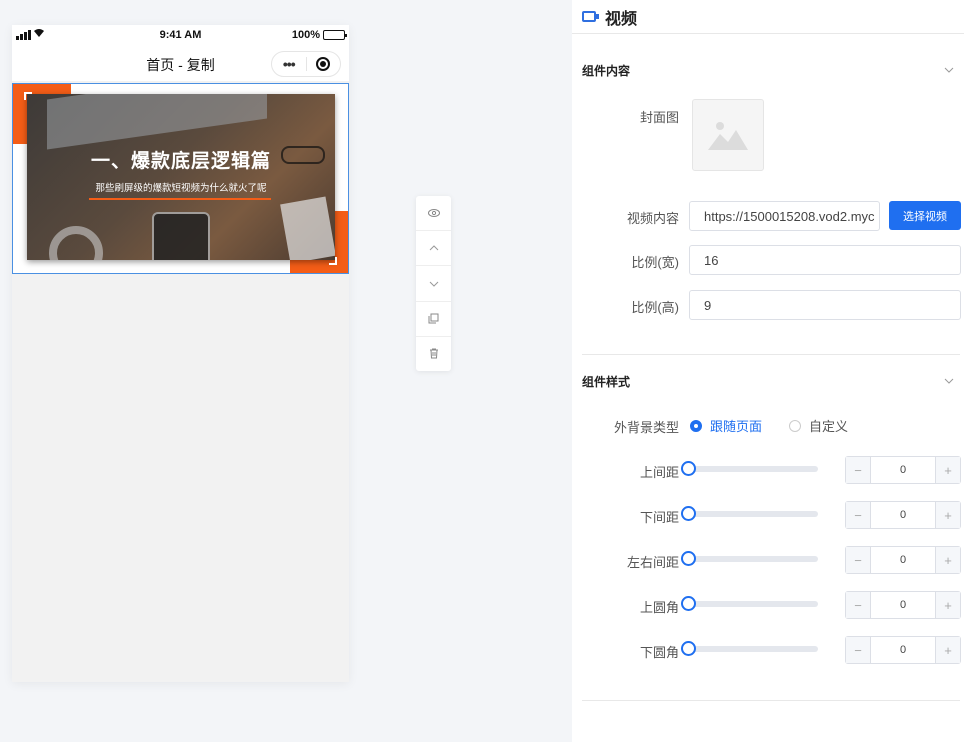 The height and width of the screenshot is (742, 964). Describe the element at coordinates (621, 19) in the screenshot. I see `panel-title: 视频` at that location.